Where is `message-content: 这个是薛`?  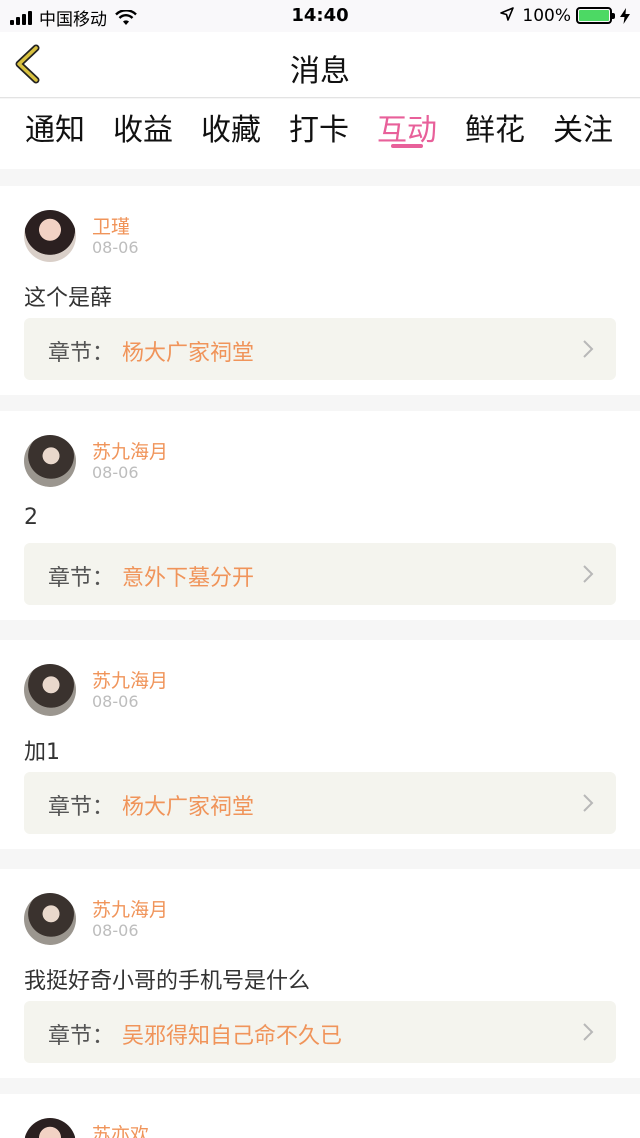
message-content: 这个是薛 is located at coordinates (68, 298).